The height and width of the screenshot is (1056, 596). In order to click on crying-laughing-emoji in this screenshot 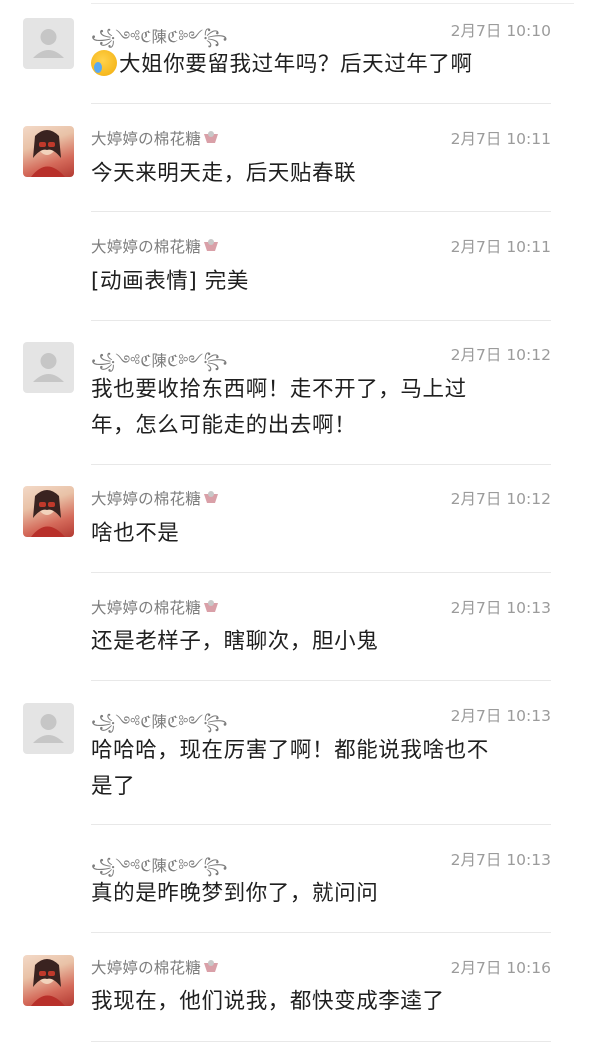, I will do `click(104, 63)`.